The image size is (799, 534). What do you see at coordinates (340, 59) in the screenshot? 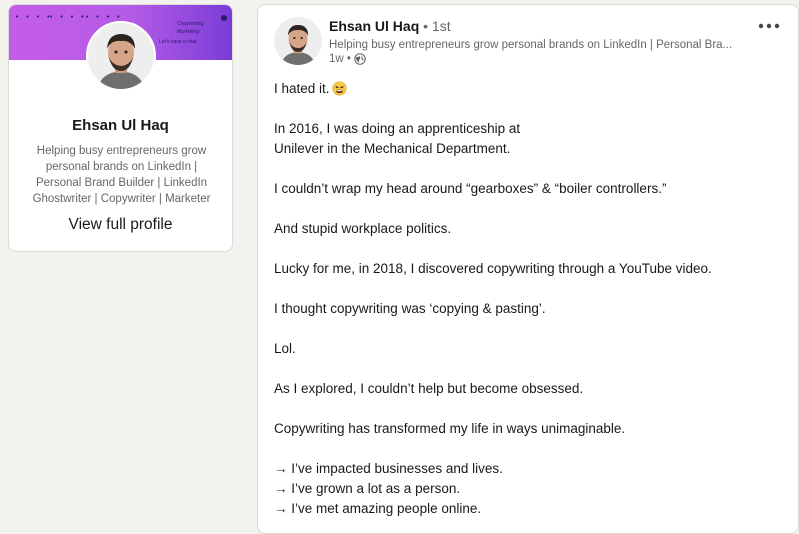
I see `post-time: 1w •` at bounding box center [340, 59].